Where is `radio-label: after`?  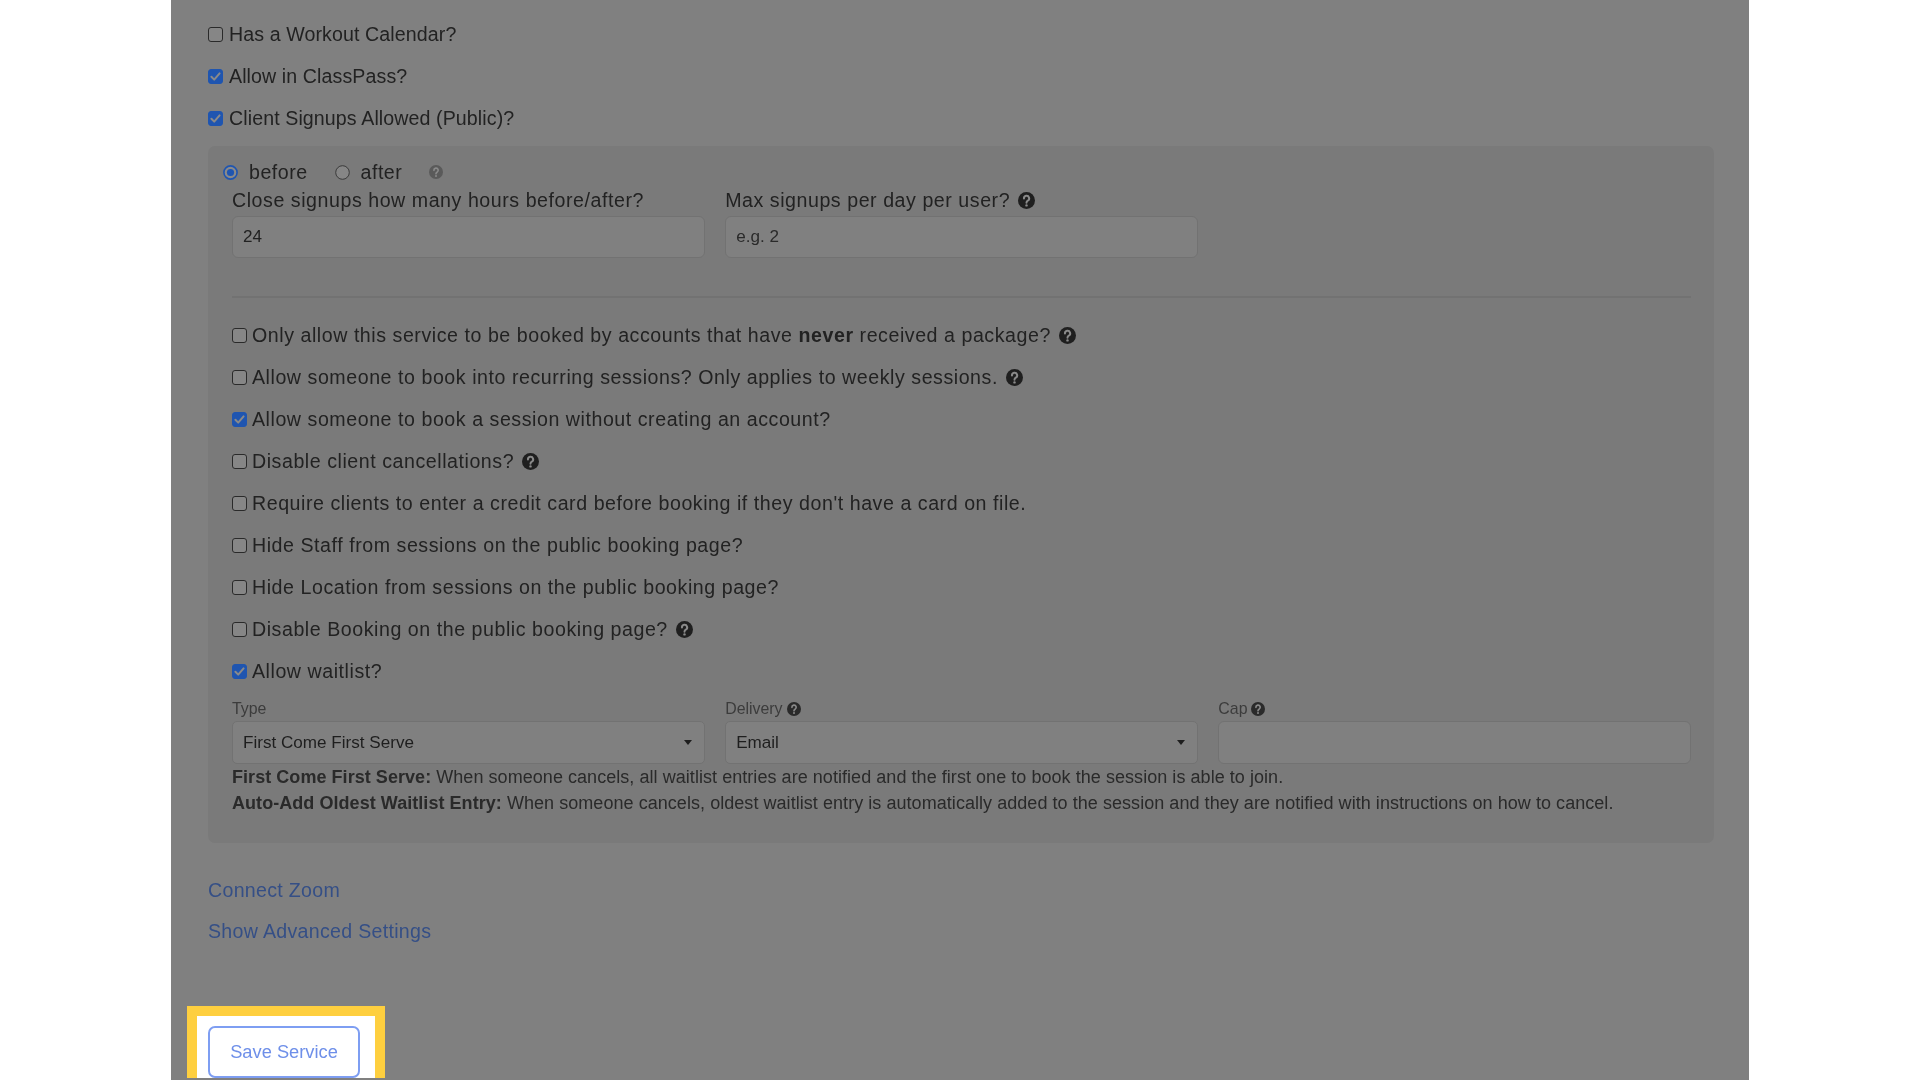
radio-label: after is located at coordinates (381, 172).